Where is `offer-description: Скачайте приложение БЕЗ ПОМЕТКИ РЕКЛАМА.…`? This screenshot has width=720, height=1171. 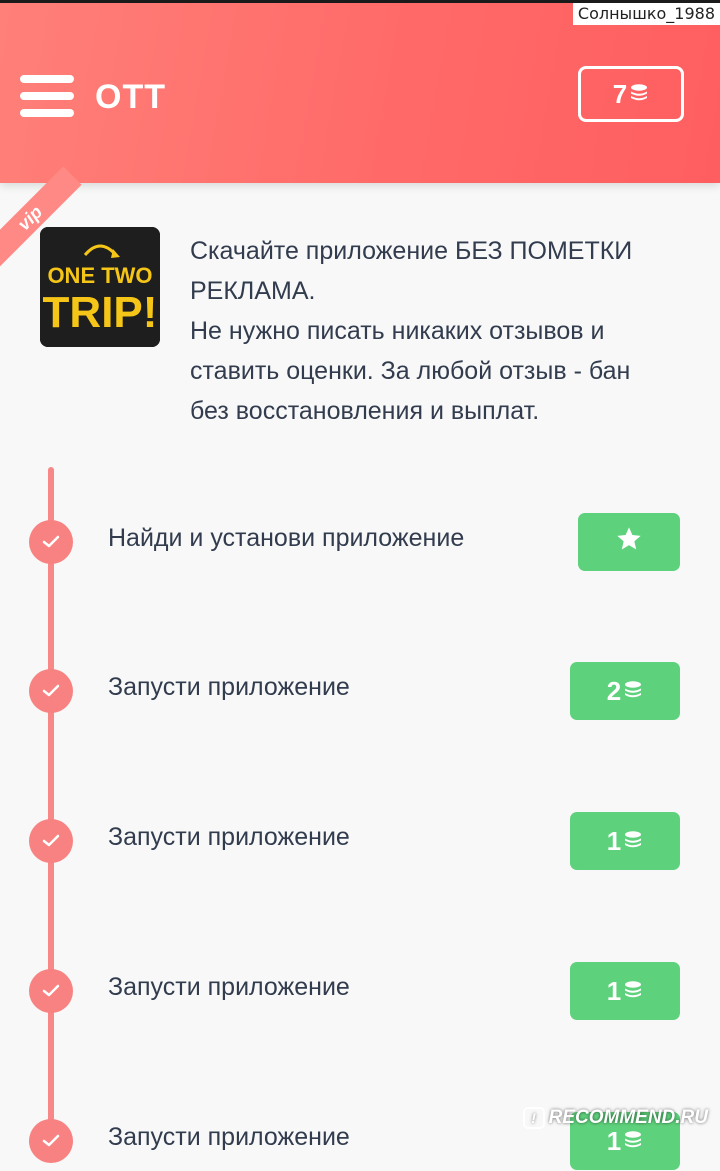 offer-description: Скачайте приложение БЕЗ ПОМЕТКИ РЕКЛАМА.… is located at coordinates (440, 331).